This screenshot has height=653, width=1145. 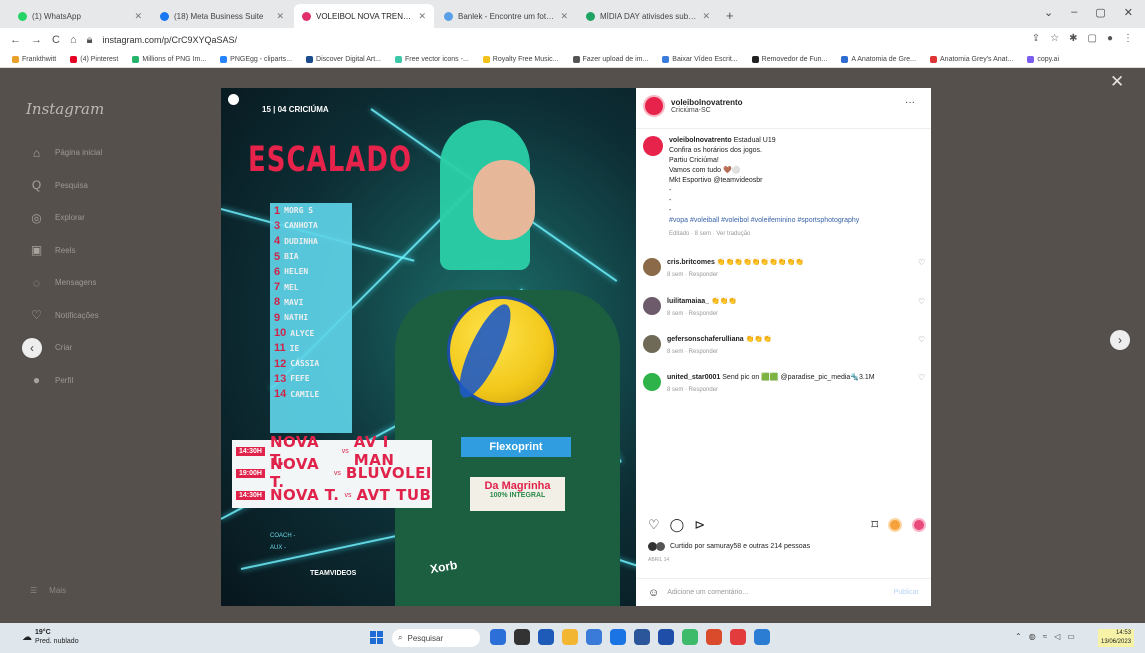 I want to click on comment-icon: ◯, so click(x=677, y=525).